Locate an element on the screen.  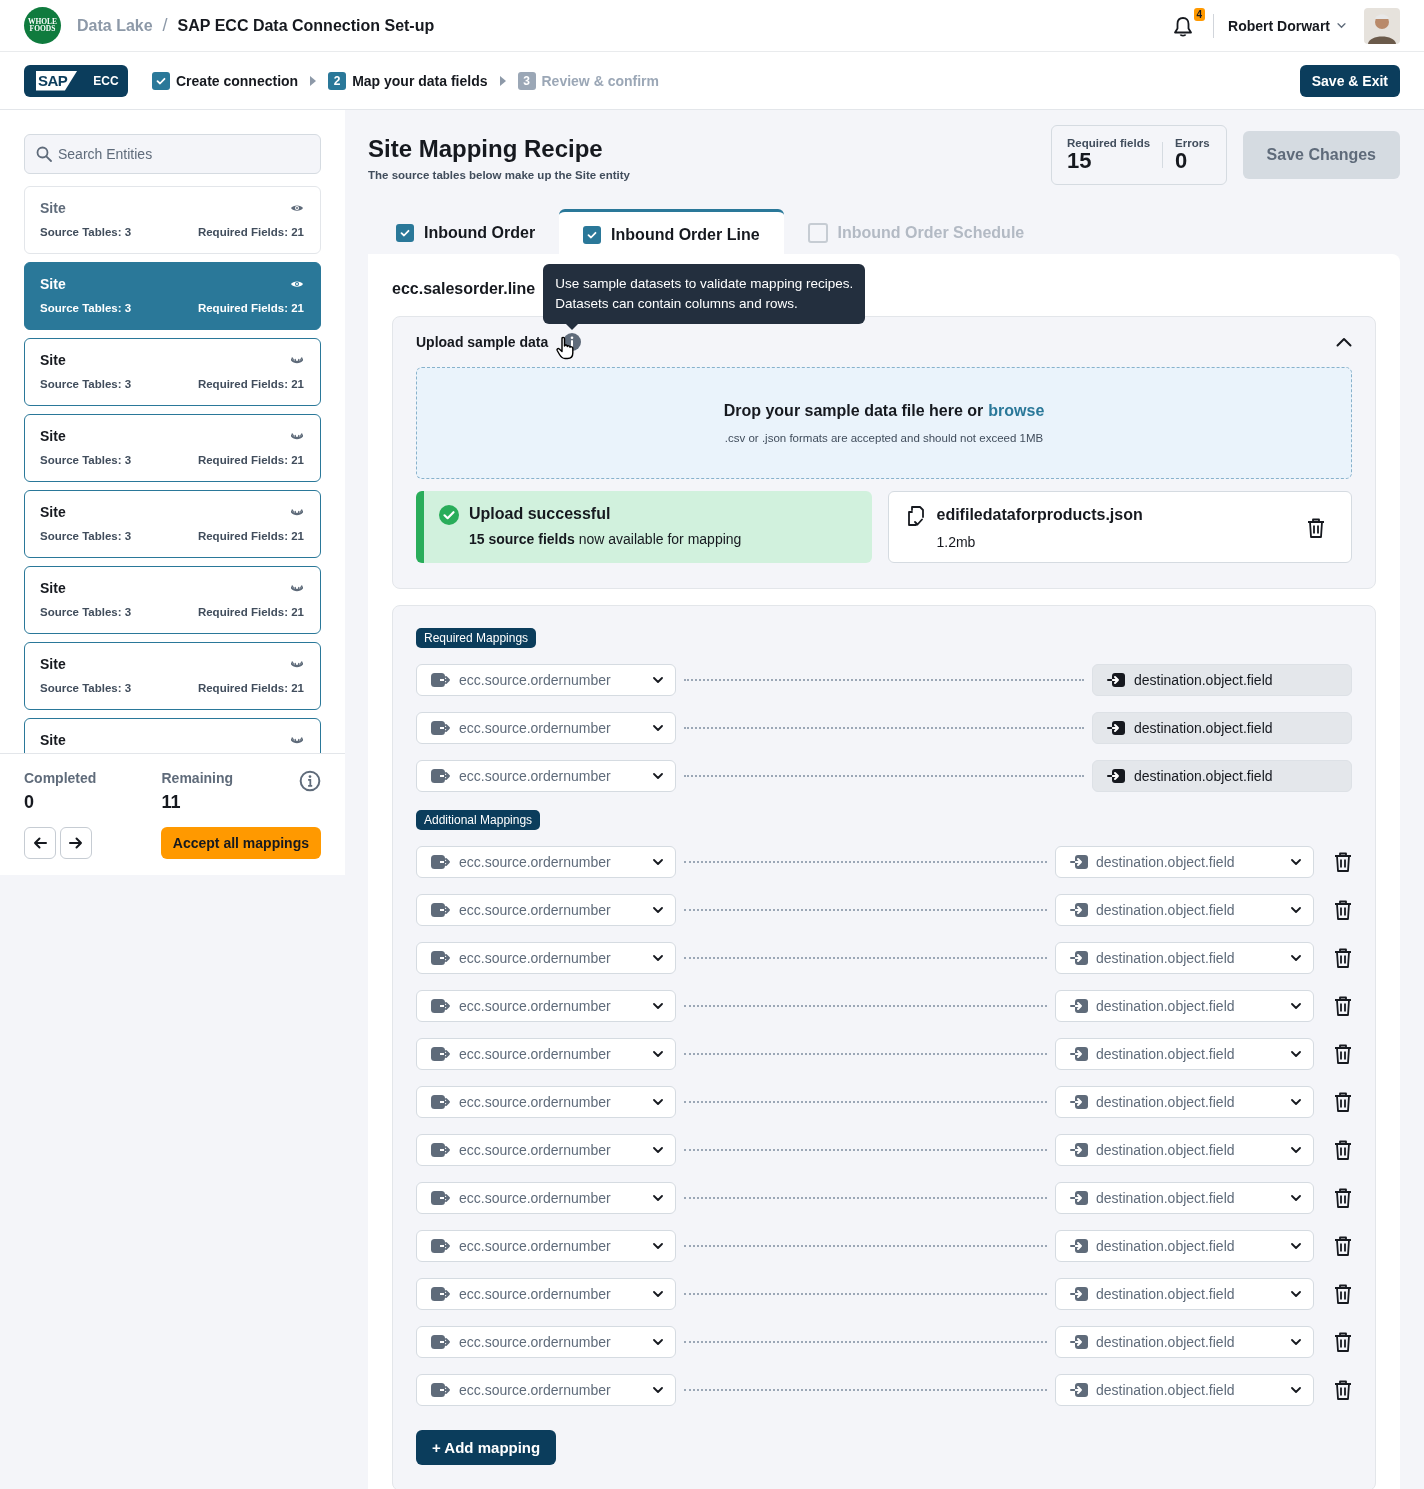
search-field: Search Entities is located at coordinates (172, 154).